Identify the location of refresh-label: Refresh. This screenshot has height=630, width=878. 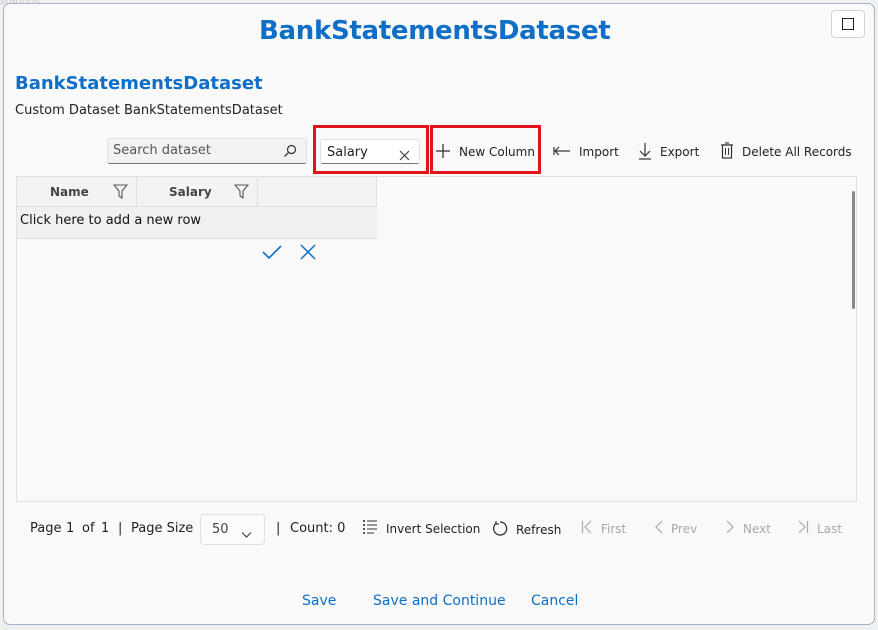
(539, 530).